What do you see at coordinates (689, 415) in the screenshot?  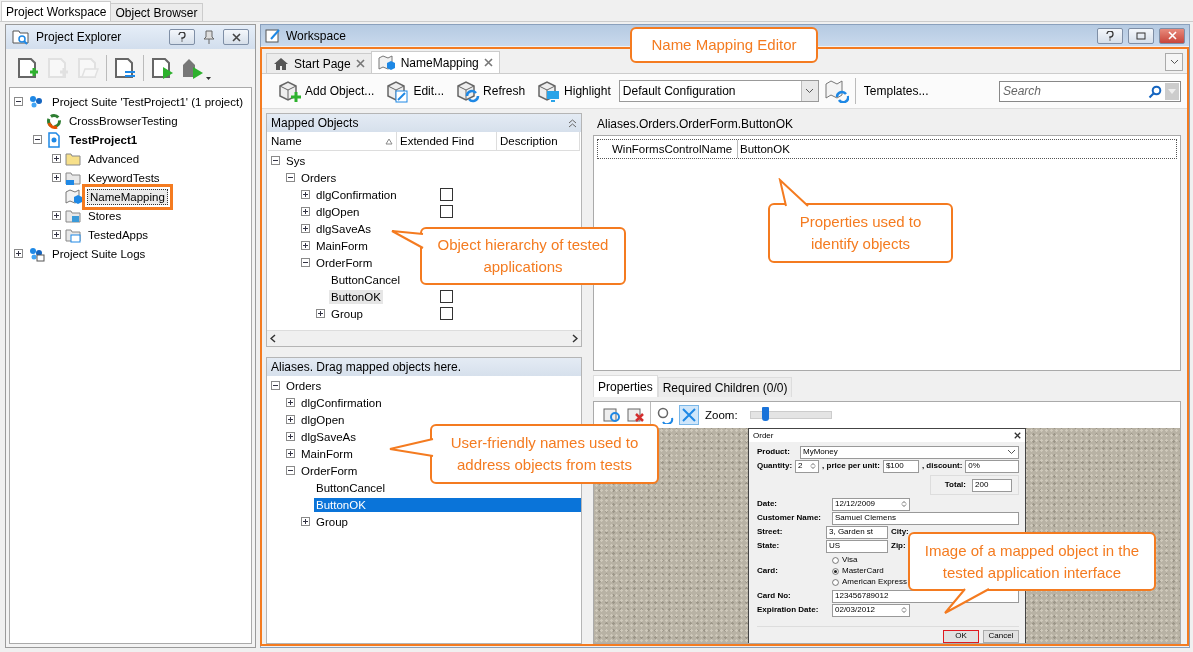 I see `fit-button` at bounding box center [689, 415].